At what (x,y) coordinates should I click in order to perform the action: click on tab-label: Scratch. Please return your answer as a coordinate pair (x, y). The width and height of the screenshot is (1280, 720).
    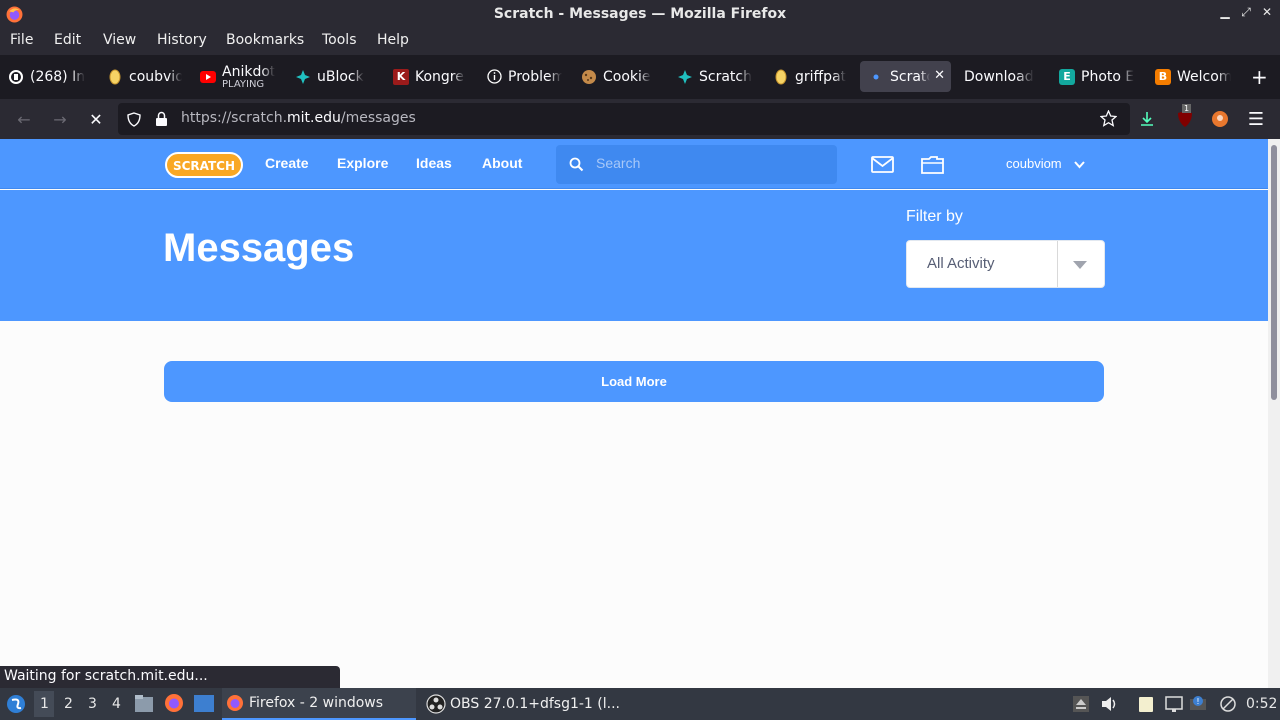
    Looking at the image, I should click on (725, 76).